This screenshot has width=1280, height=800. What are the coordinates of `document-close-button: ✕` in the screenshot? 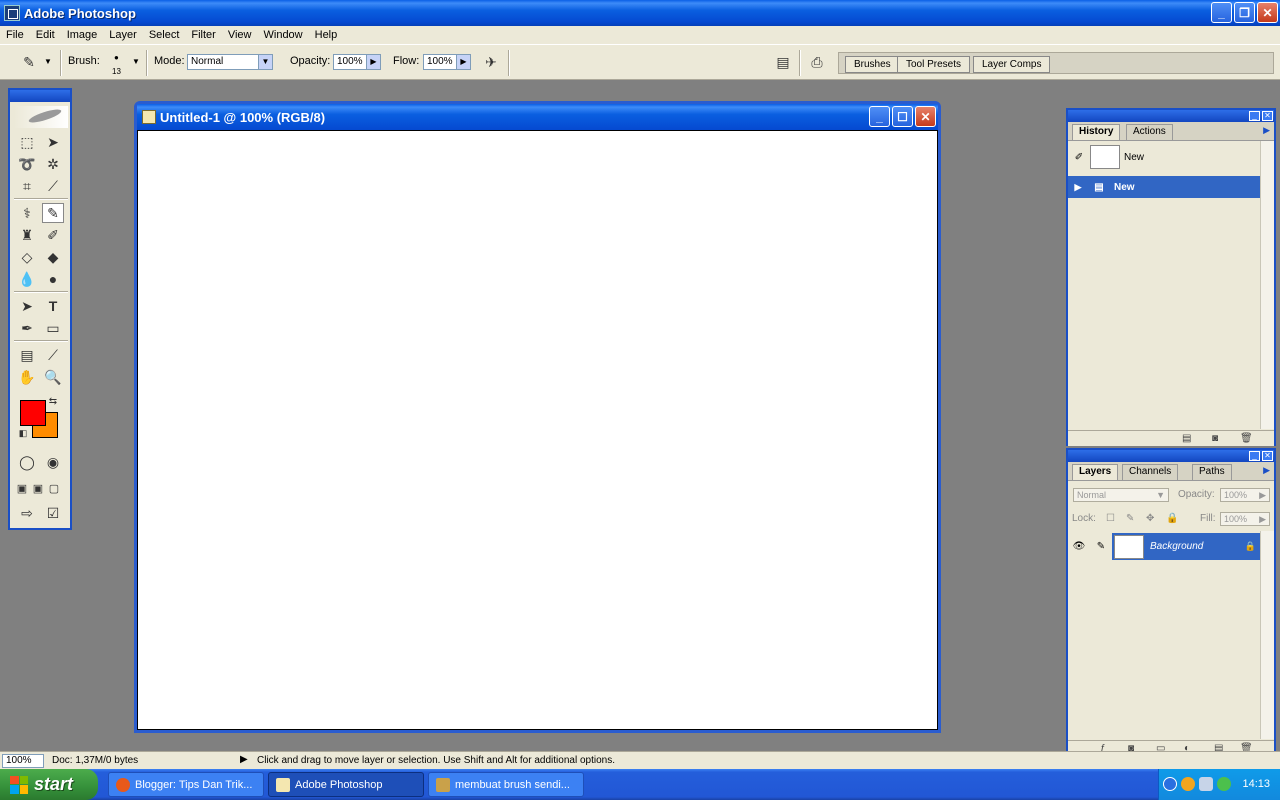 It's located at (925, 116).